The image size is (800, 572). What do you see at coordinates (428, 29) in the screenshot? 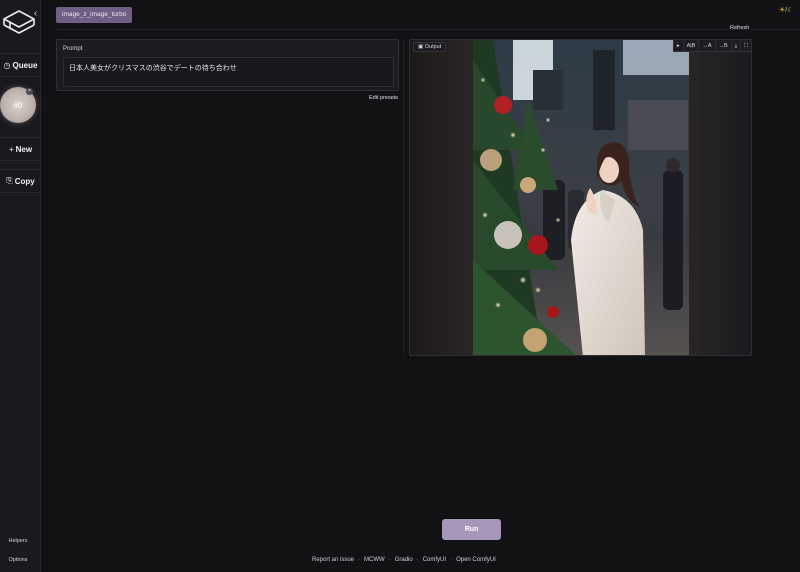
I see `header-divider` at bounding box center [428, 29].